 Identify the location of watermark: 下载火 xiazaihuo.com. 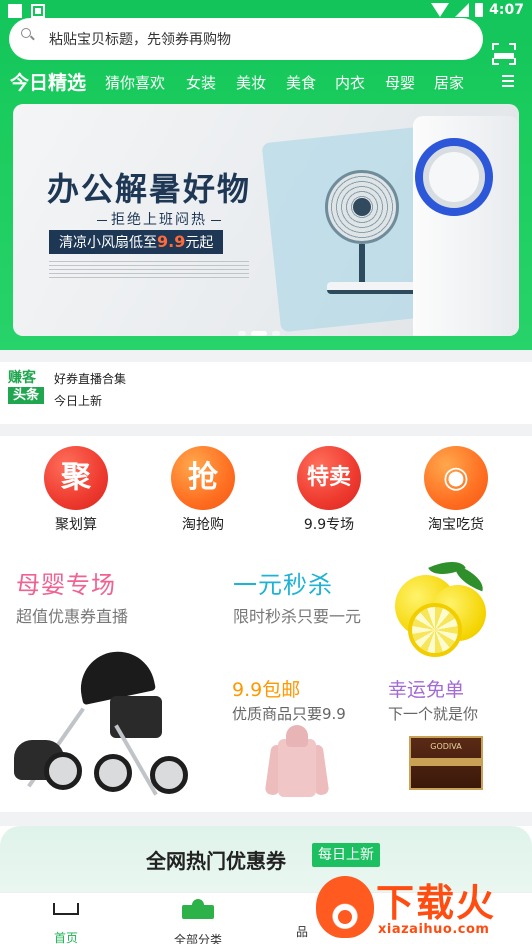
(422, 907).